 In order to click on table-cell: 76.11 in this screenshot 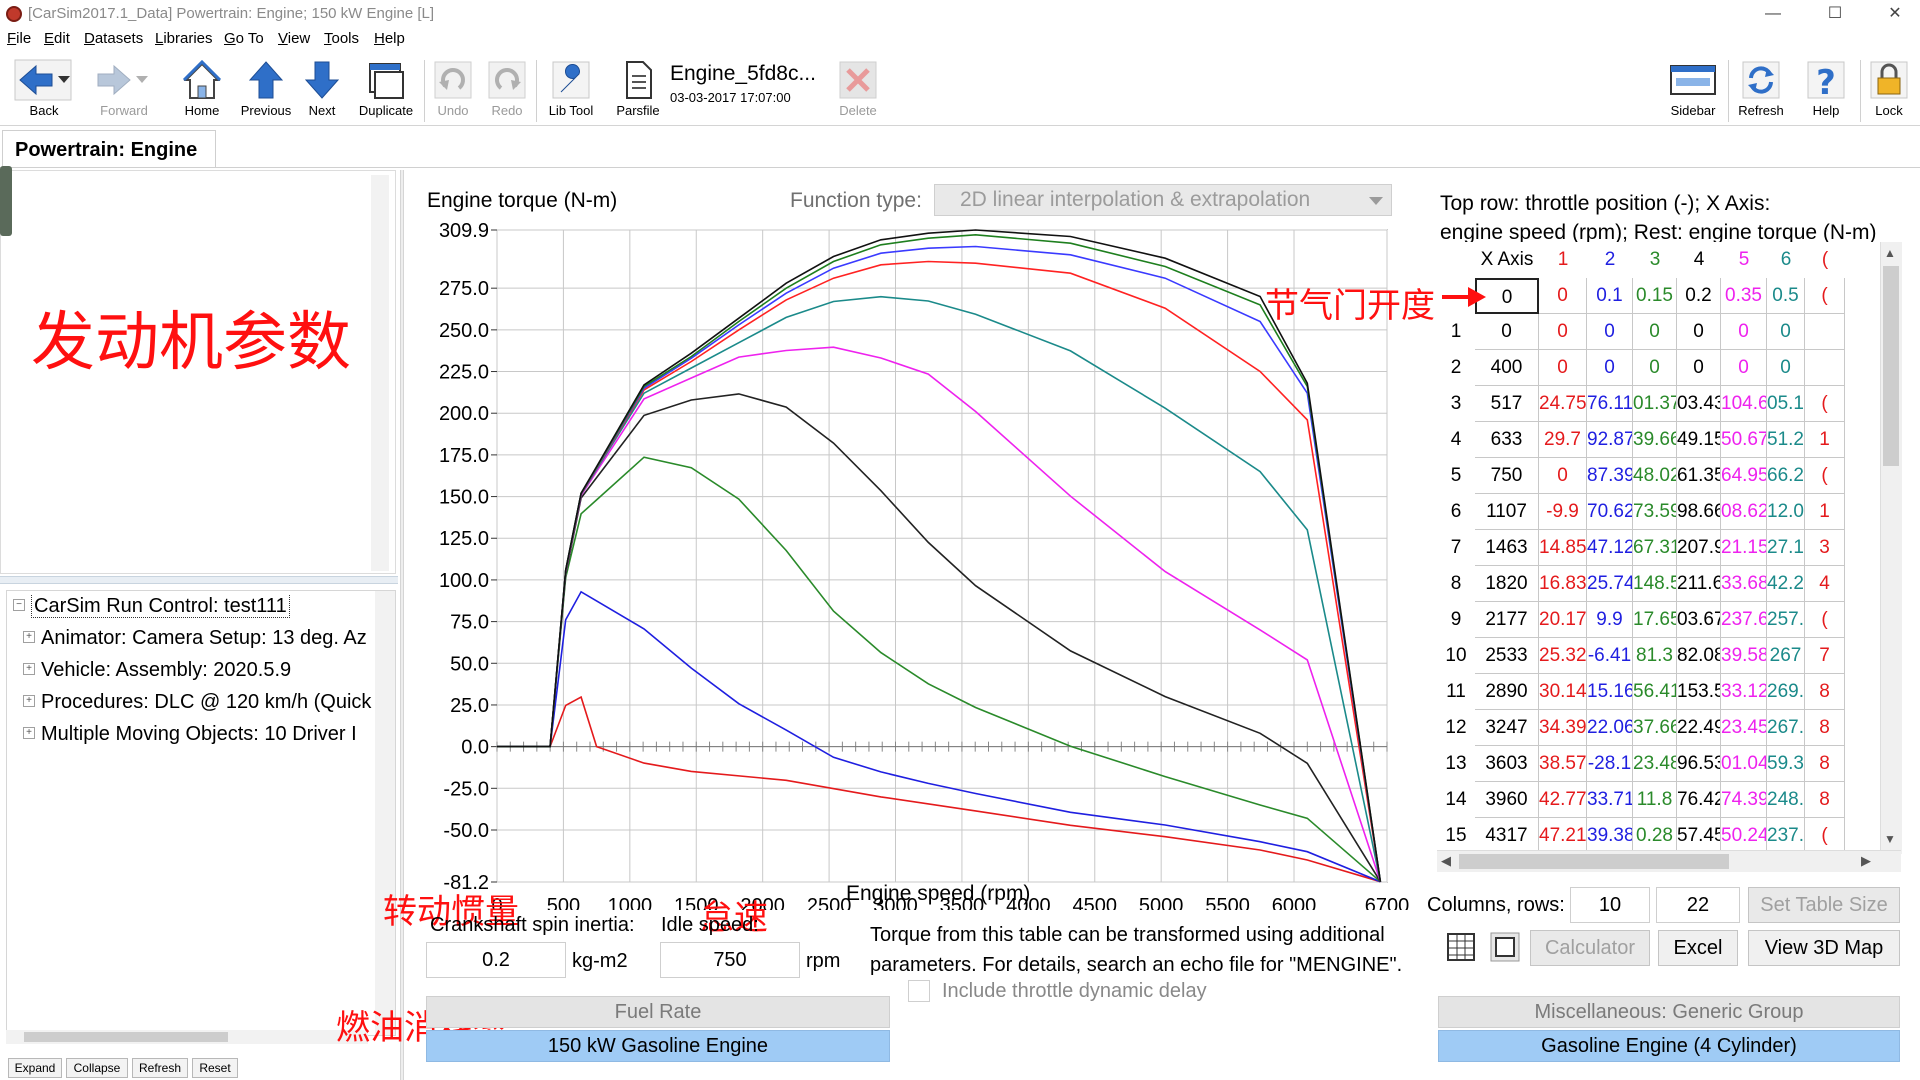, I will do `click(1610, 404)`.